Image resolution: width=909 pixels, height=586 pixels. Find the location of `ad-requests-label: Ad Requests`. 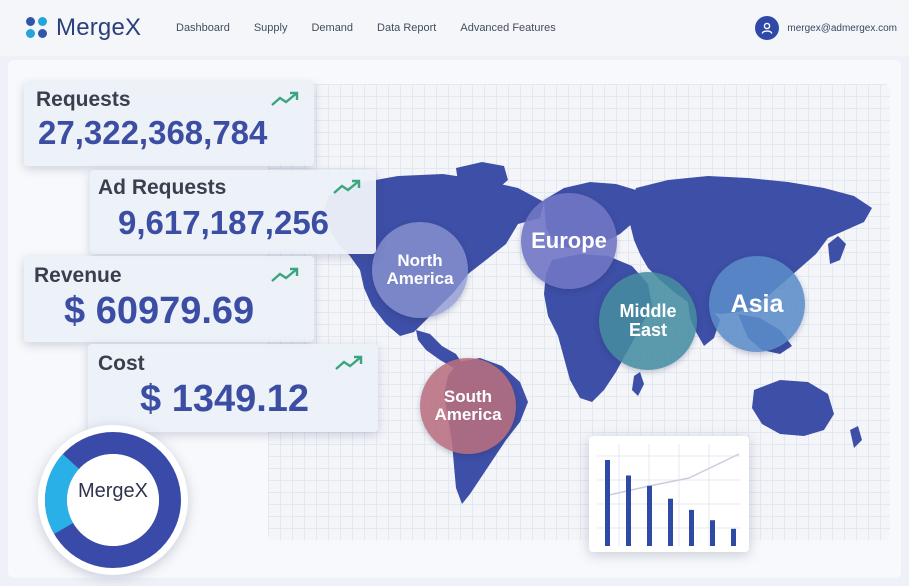

ad-requests-label: Ad Requests is located at coordinates (162, 187).